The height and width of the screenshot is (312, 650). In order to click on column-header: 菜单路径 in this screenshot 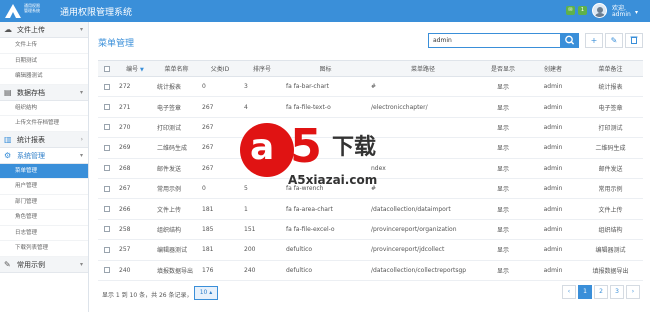, I will do `click(423, 68)`.